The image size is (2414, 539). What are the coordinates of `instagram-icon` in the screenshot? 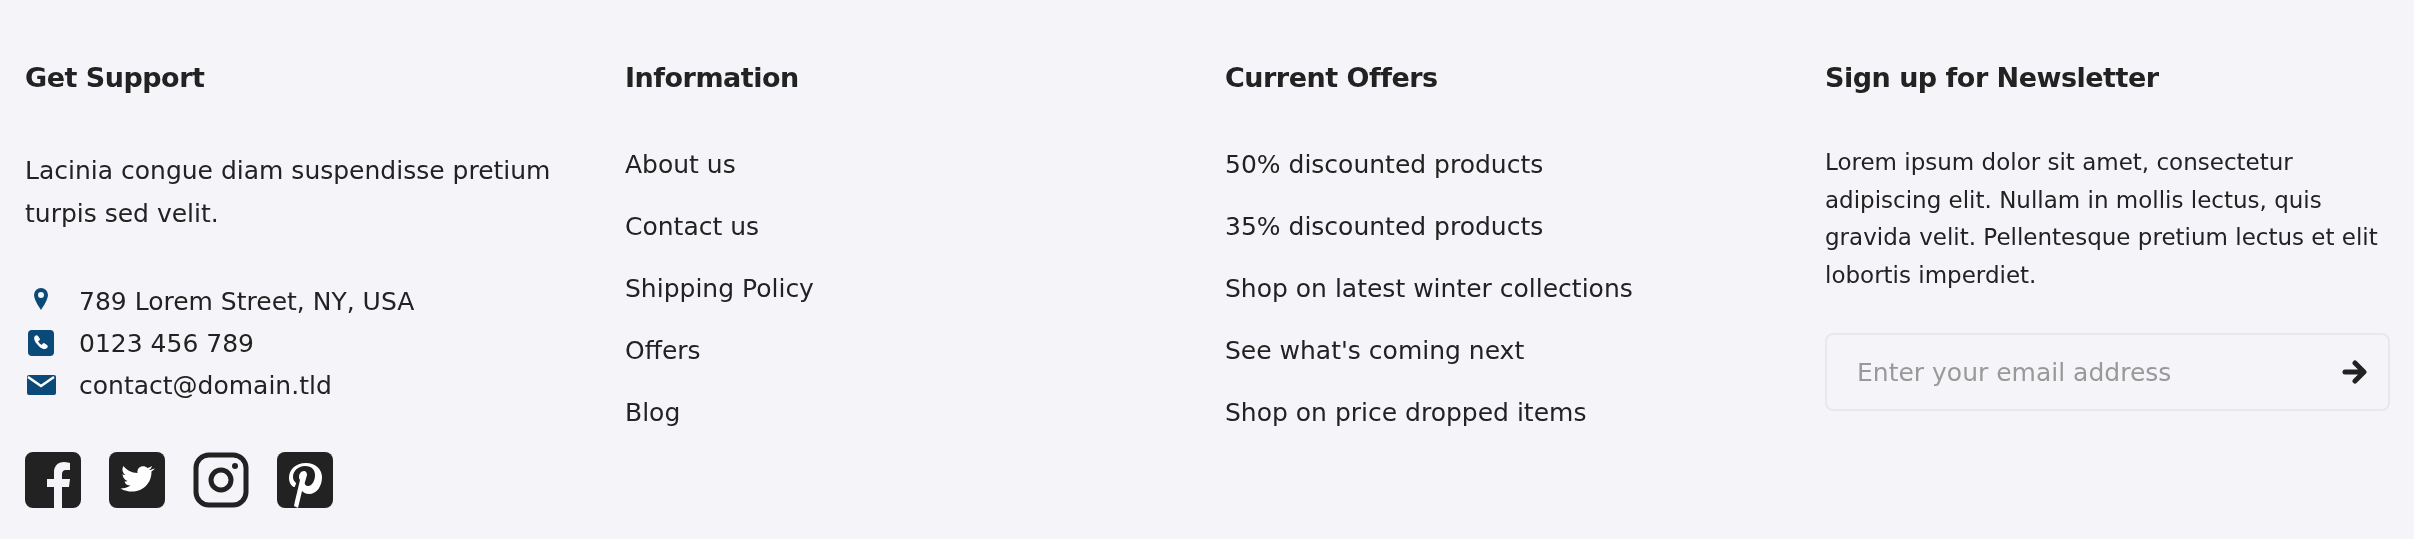 It's located at (221, 480).